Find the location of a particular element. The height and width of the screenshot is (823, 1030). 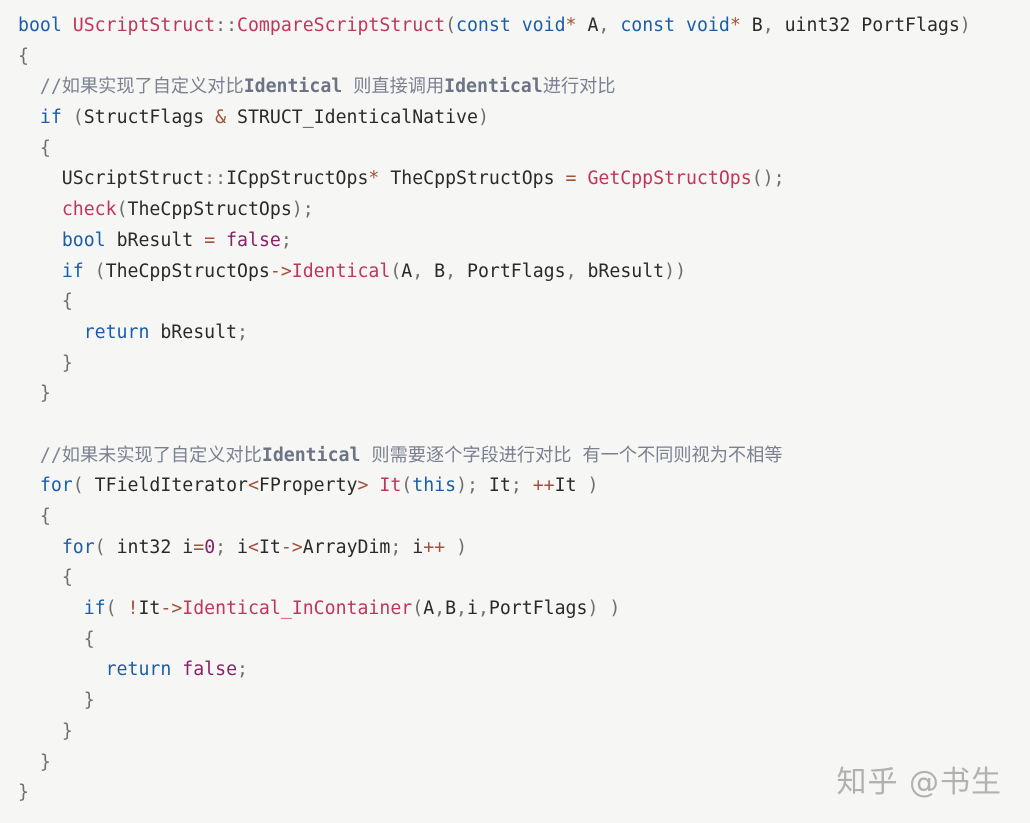

watermark: 知乎 @书生 is located at coordinates (919, 782).